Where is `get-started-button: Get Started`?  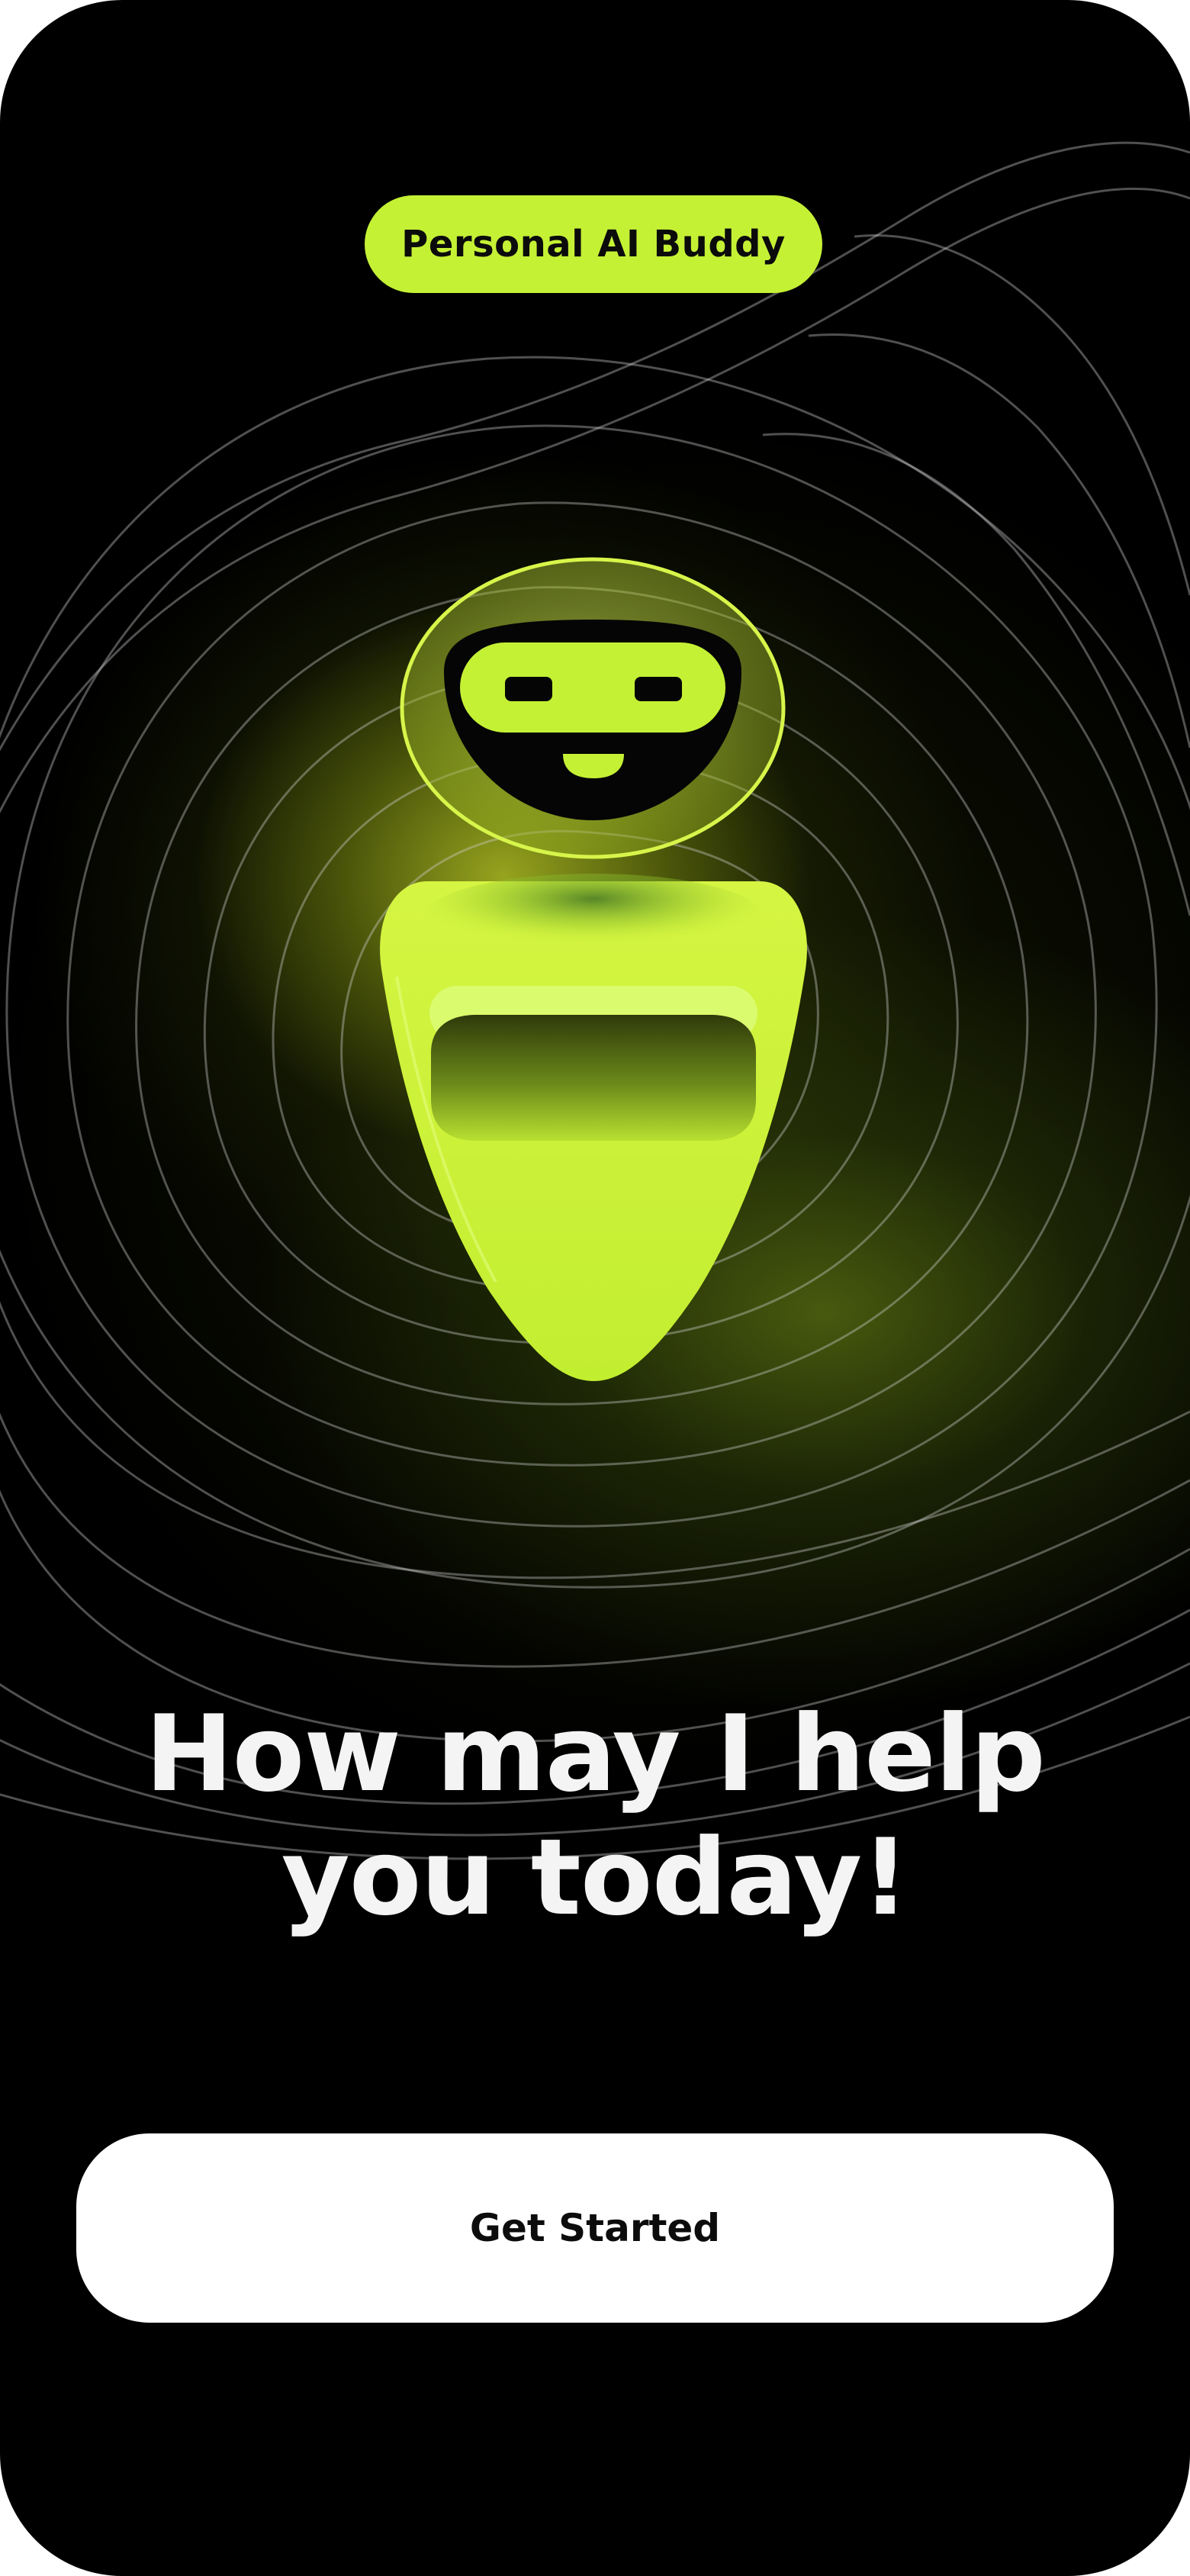 get-started-button: Get Started is located at coordinates (595, 2228).